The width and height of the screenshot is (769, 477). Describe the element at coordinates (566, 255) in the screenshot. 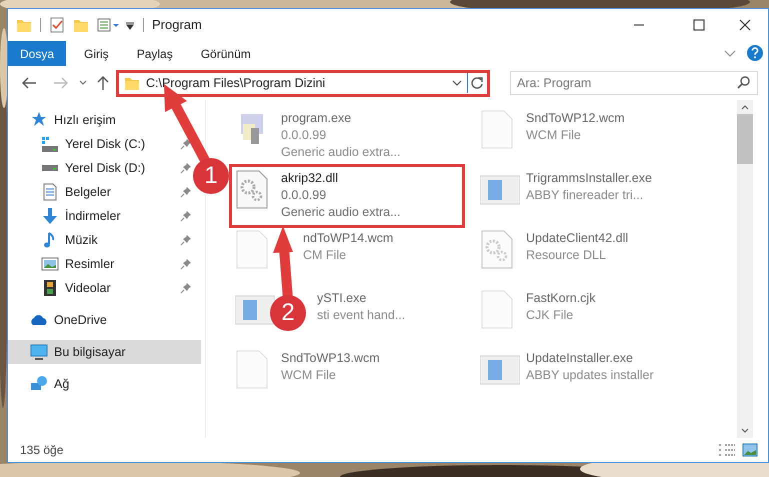

I see `file-detail: Resource DLL` at that location.